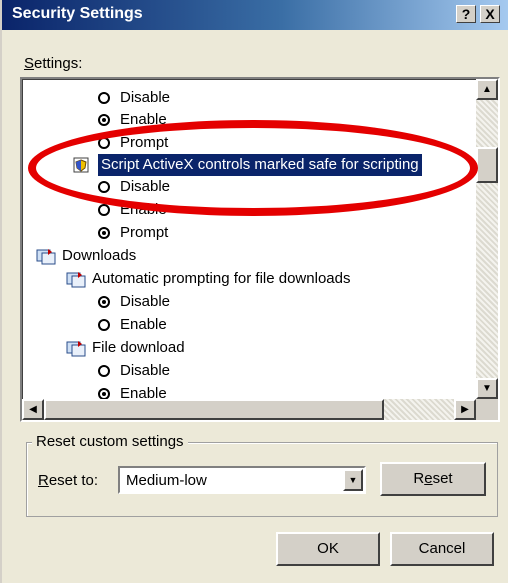 This screenshot has height=583, width=508. I want to click on tree-item-file-download: File download, so click(125, 348).